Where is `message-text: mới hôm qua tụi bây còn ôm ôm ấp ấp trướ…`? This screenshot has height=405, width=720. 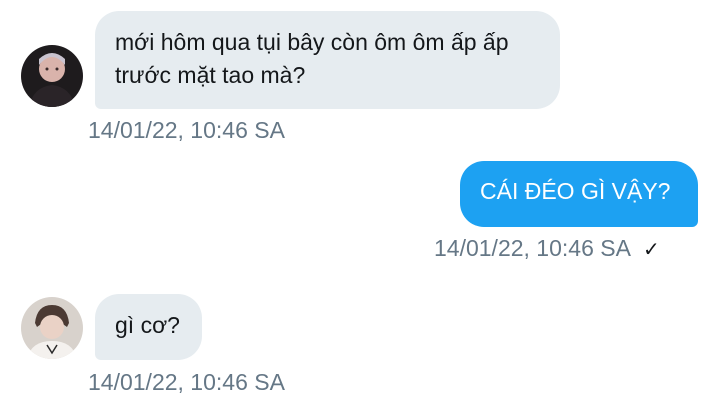
message-text: mới hôm qua tụi bây còn ôm ôm ấp ấp trướ… is located at coordinates (312, 58).